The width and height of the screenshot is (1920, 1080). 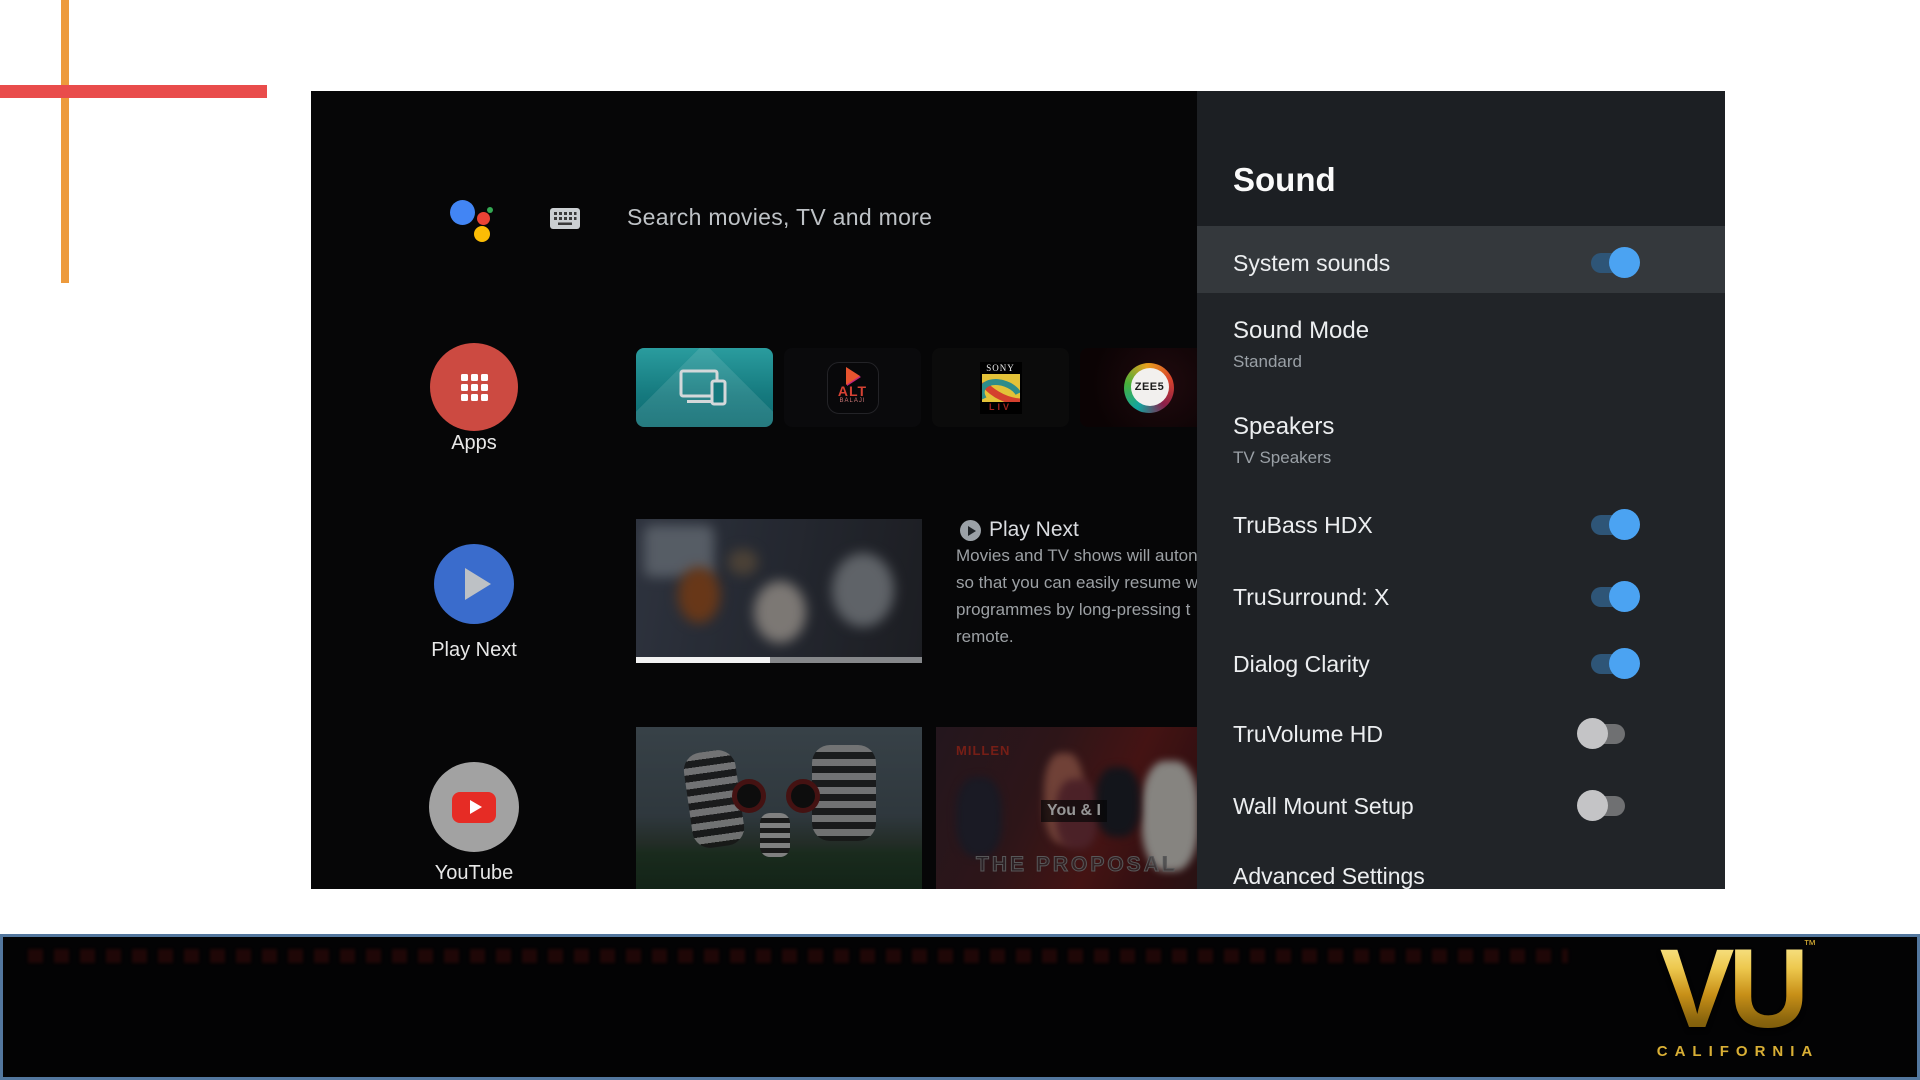 I want to click on apps-label: Apps, so click(x=474, y=443).